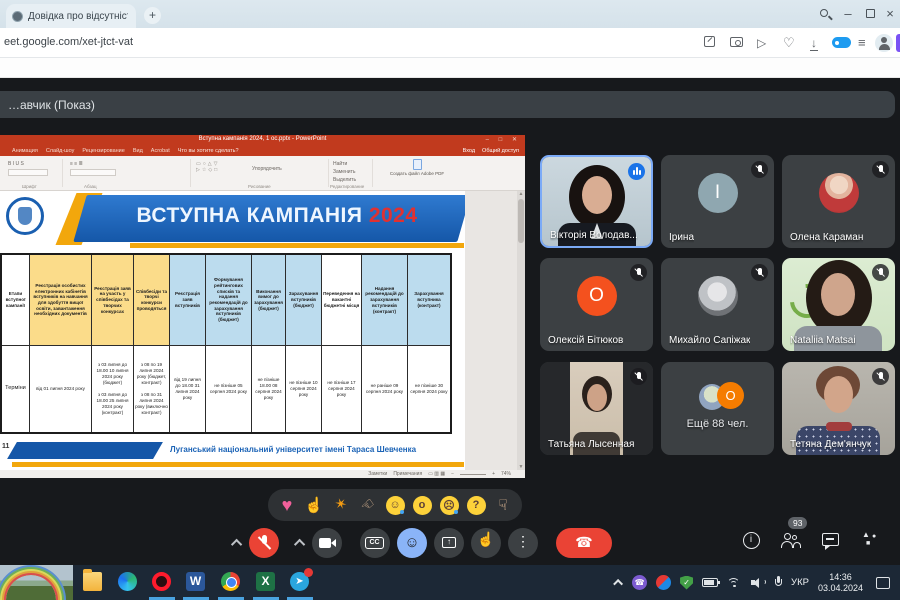  What do you see at coordinates (848, 14) in the screenshot?
I see `minimize-button: –` at bounding box center [848, 14].